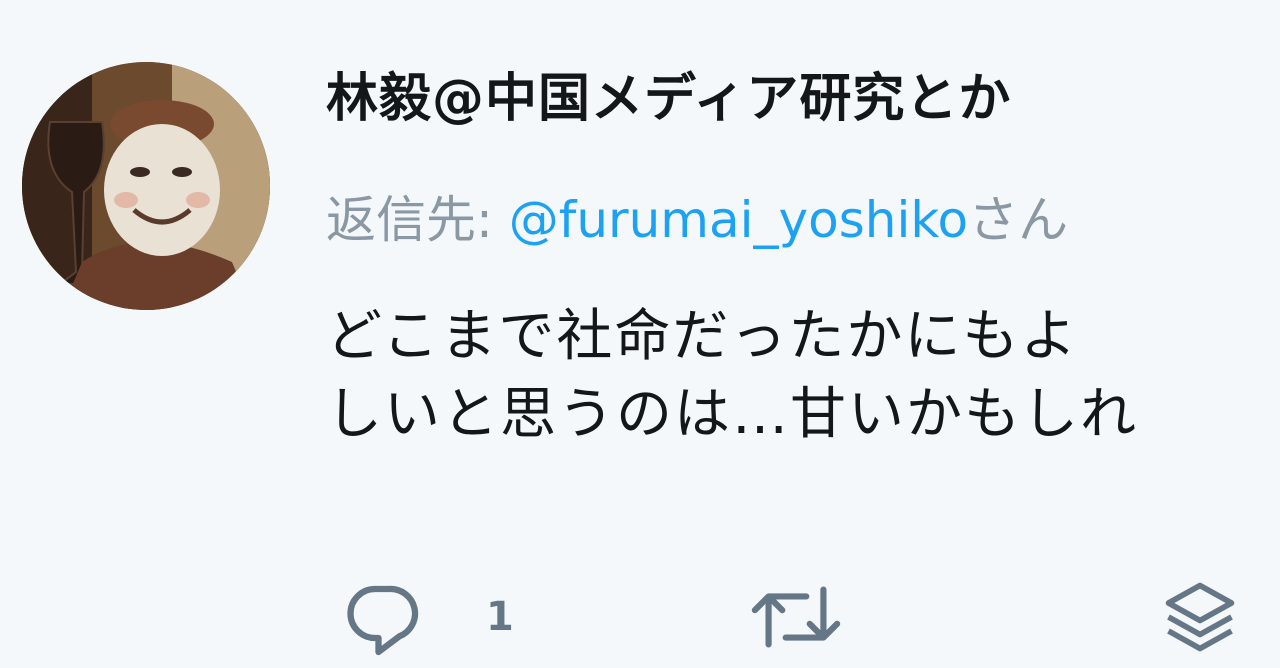 The height and width of the screenshot is (668, 1280). Describe the element at coordinates (1018, 220) in the screenshot. I see `reply-suffix: さん` at that location.